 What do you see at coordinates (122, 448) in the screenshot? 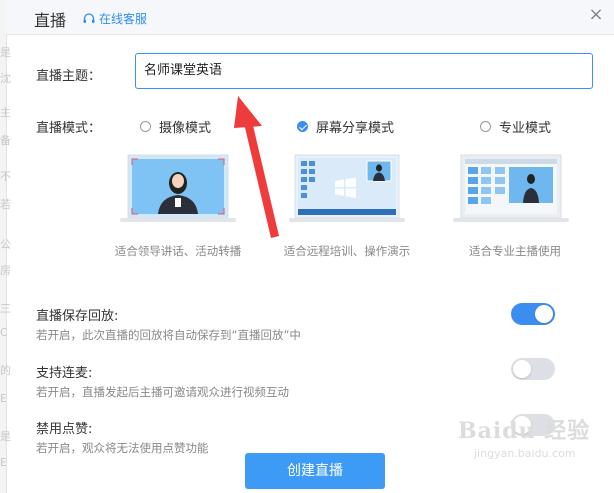
I see `setting-disable-likes-desc: 若开启，观众将无法使用点赞功能` at bounding box center [122, 448].